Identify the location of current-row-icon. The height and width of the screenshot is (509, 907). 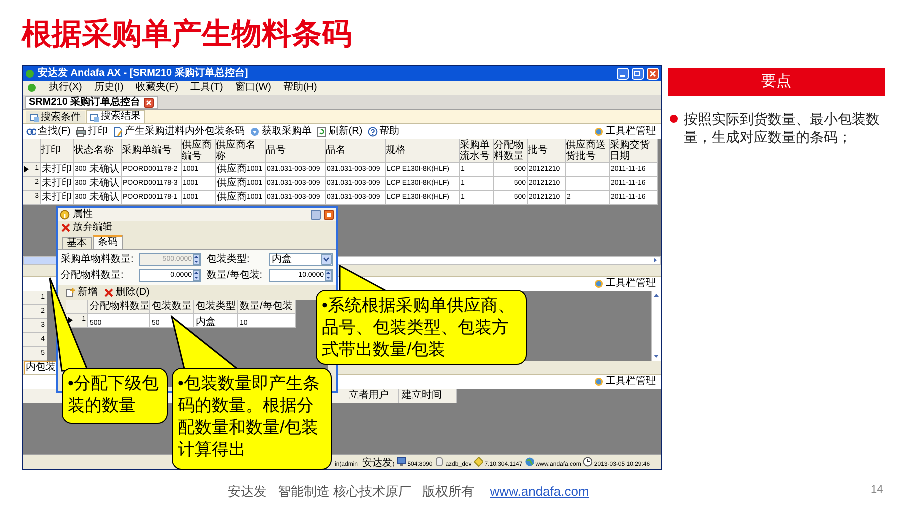
(26, 169).